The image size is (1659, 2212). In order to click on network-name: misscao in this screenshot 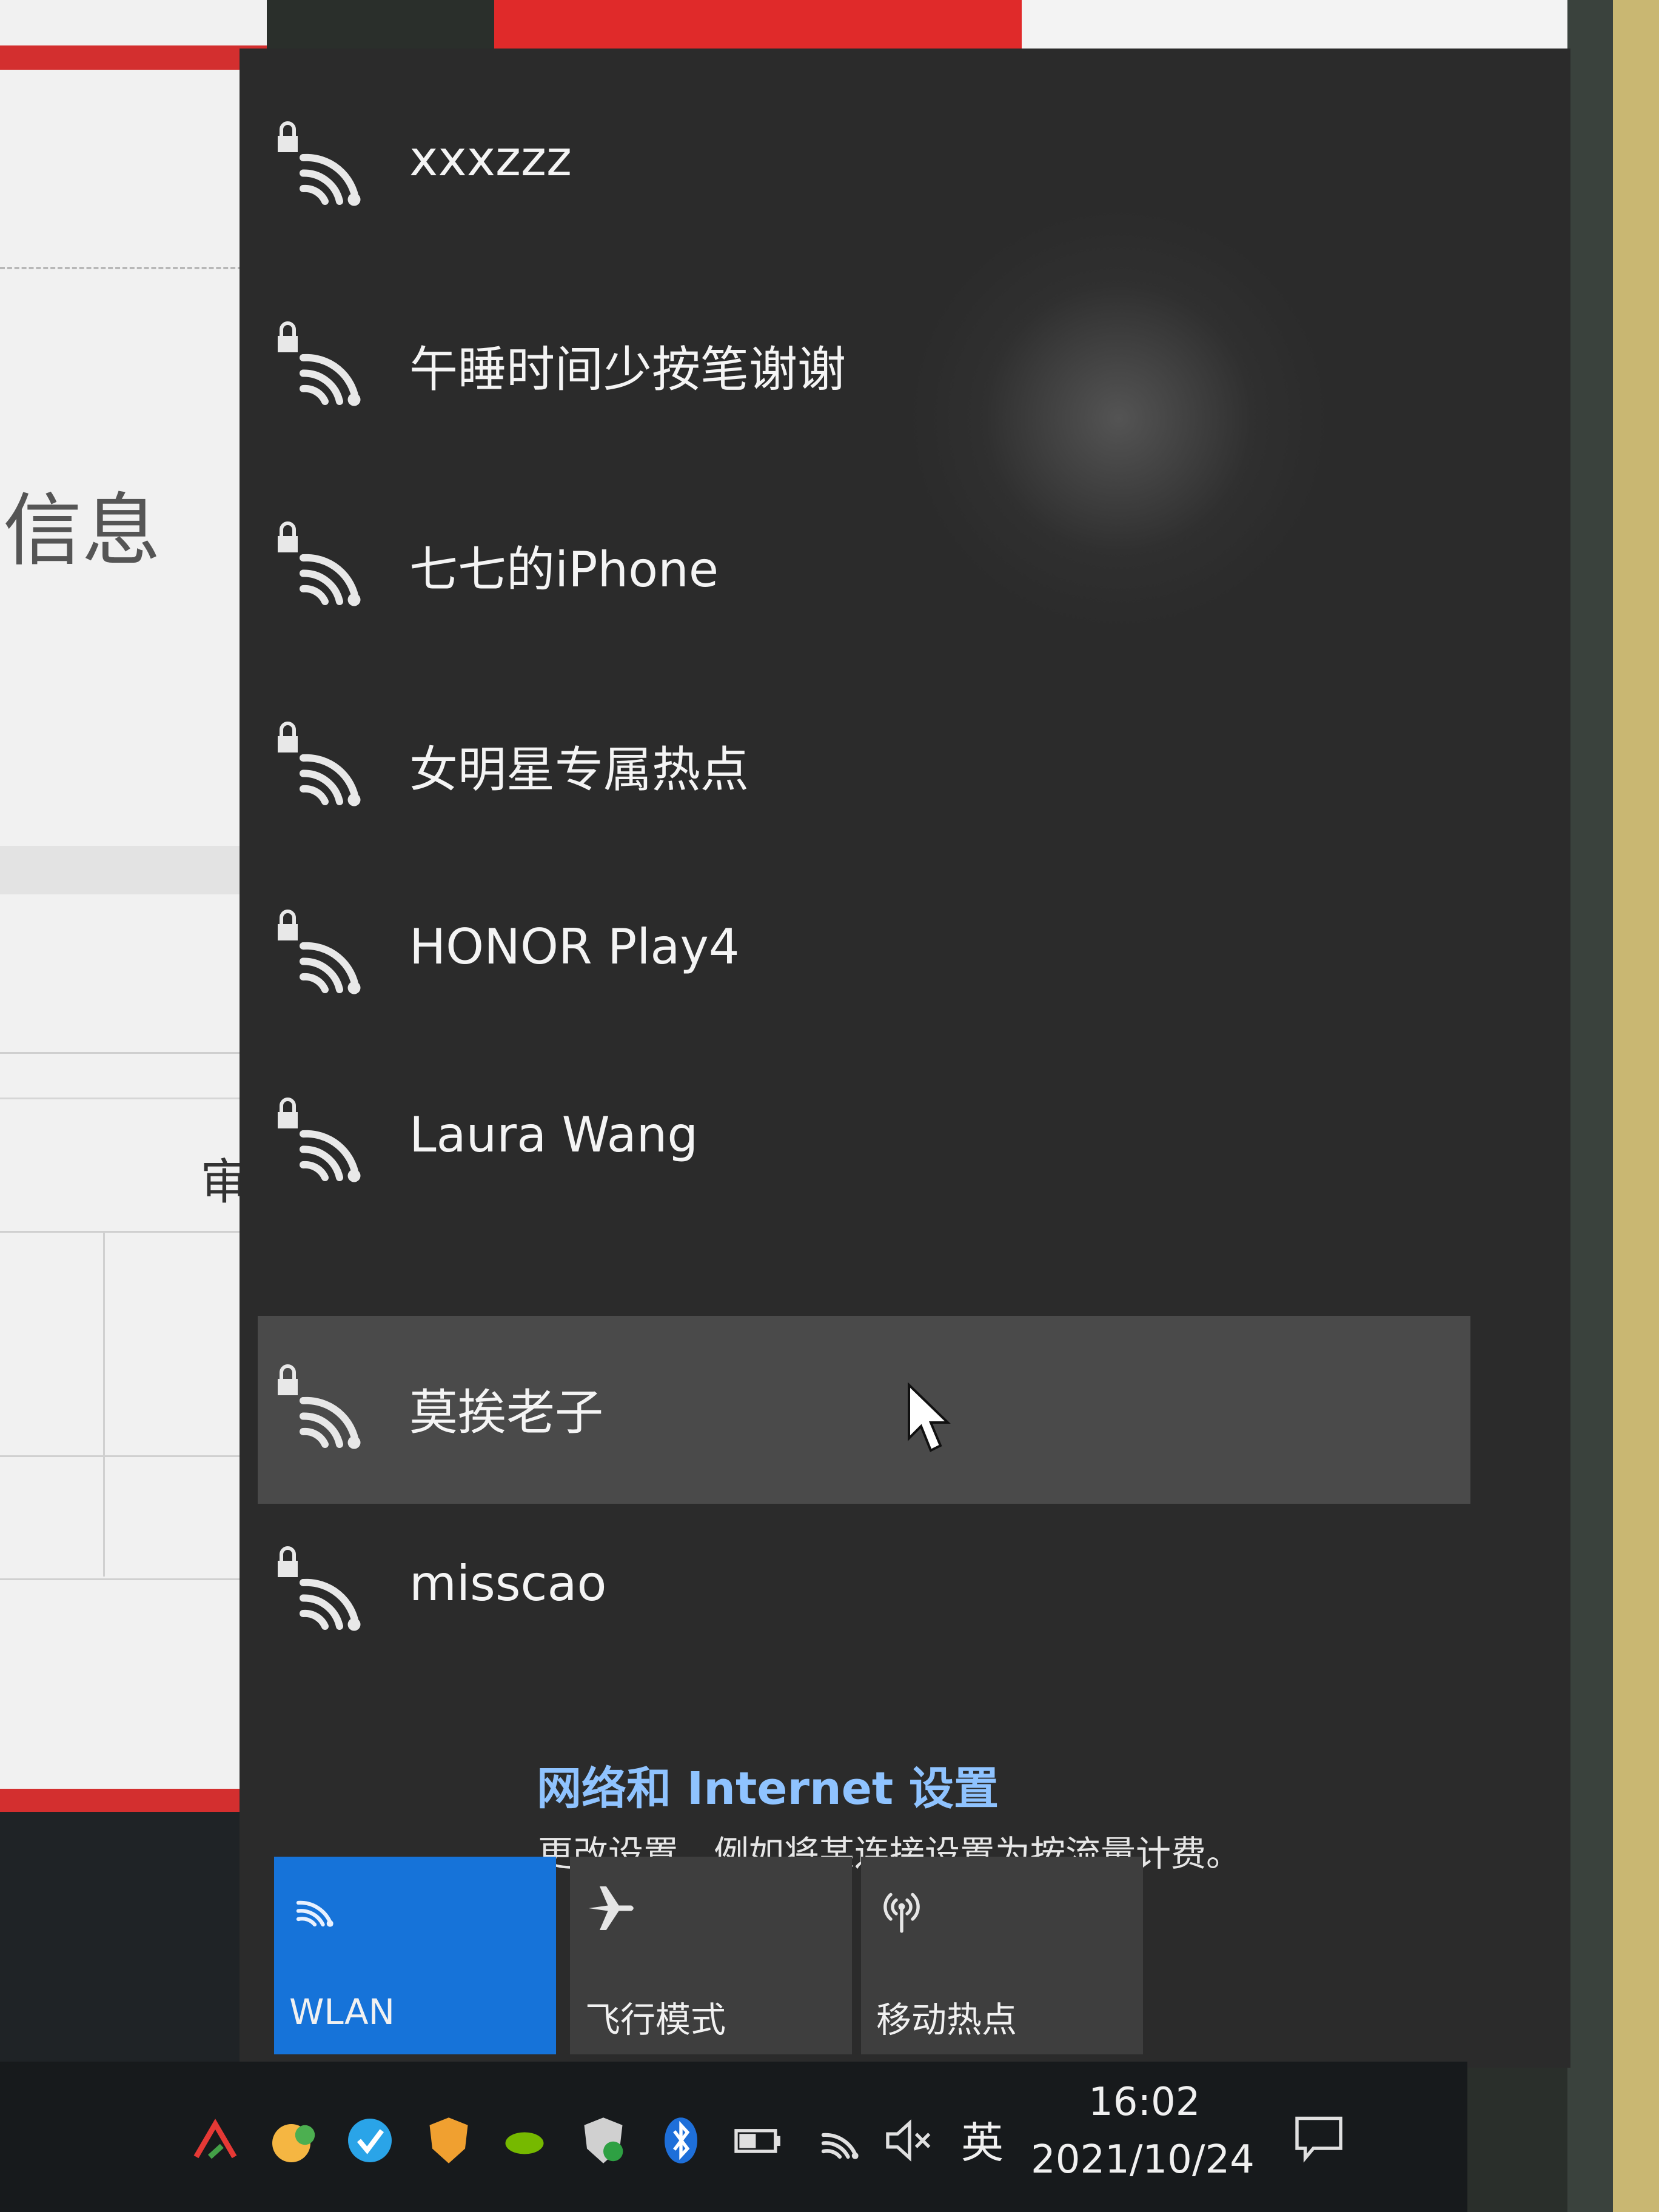, I will do `click(508, 1583)`.